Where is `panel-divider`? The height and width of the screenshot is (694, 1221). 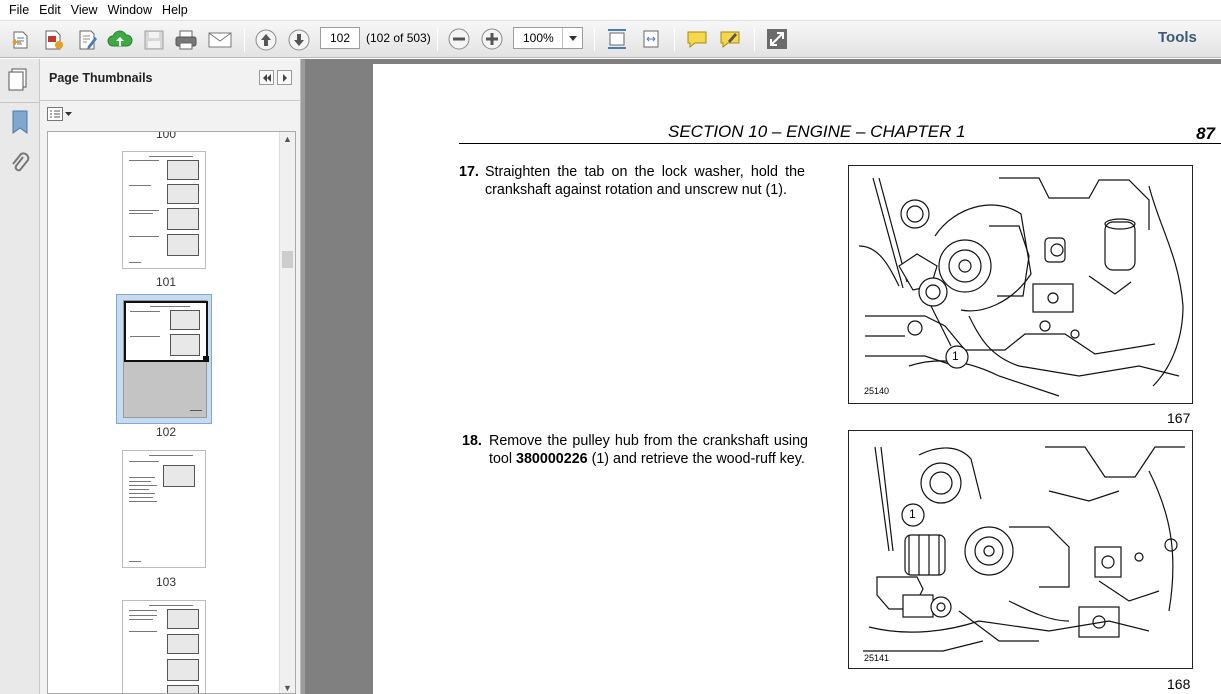
panel-divider is located at coordinates (170, 100).